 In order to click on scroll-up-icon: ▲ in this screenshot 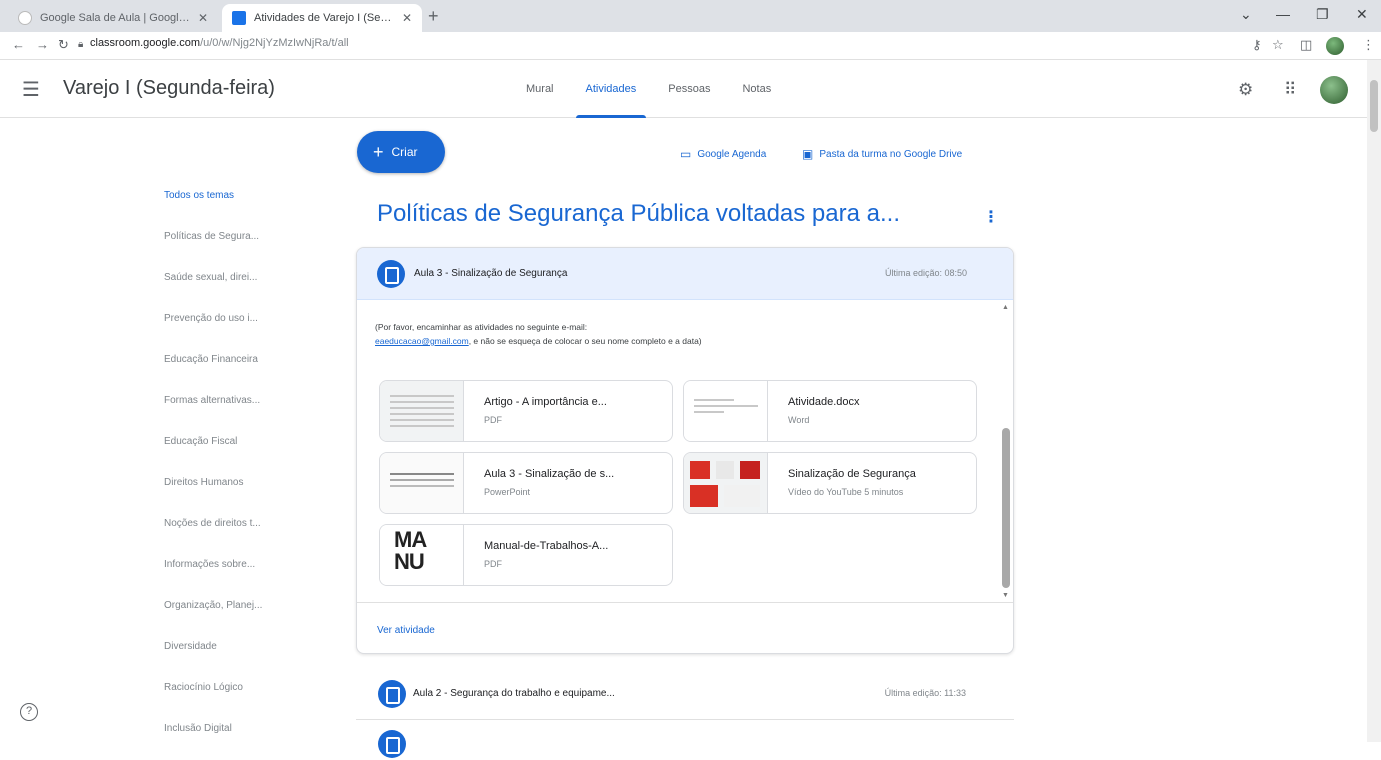, I will do `click(1005, 307)`.